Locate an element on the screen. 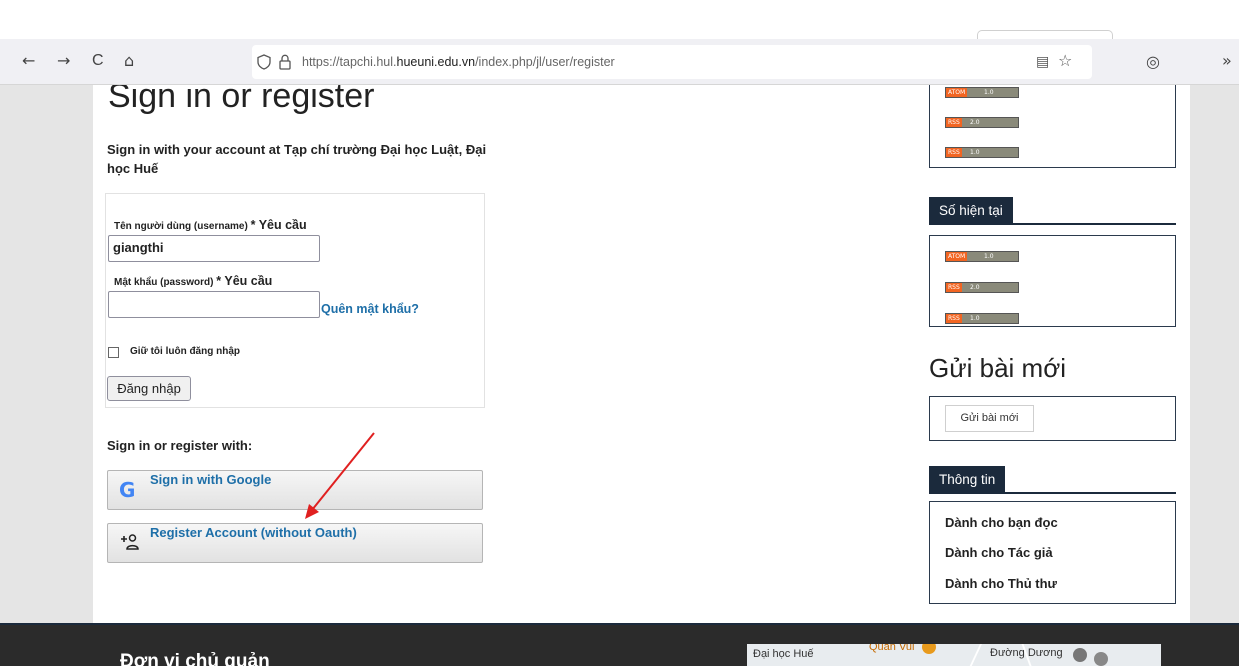 Image resolution: width=1239 pixels, height=666 pixels. login-button: Đăng nhập is located at coordinates (149, 388).